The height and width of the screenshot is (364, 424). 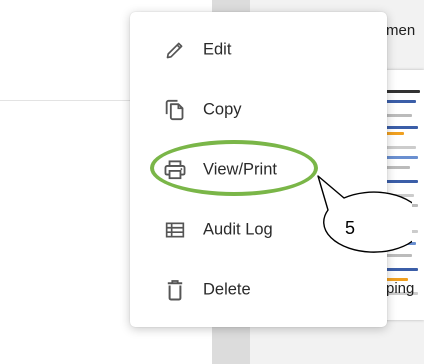 What do you see at coordinates (238, 229) in the screenshot?
I see `menu-item-label: Audit Log` at bounding box center [238, 229].